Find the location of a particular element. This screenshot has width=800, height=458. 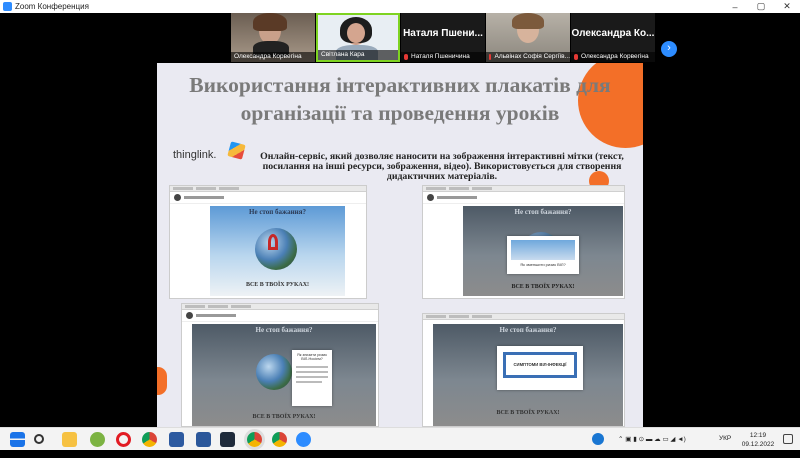

browser-tabbar is located at coordinates (523, 317).